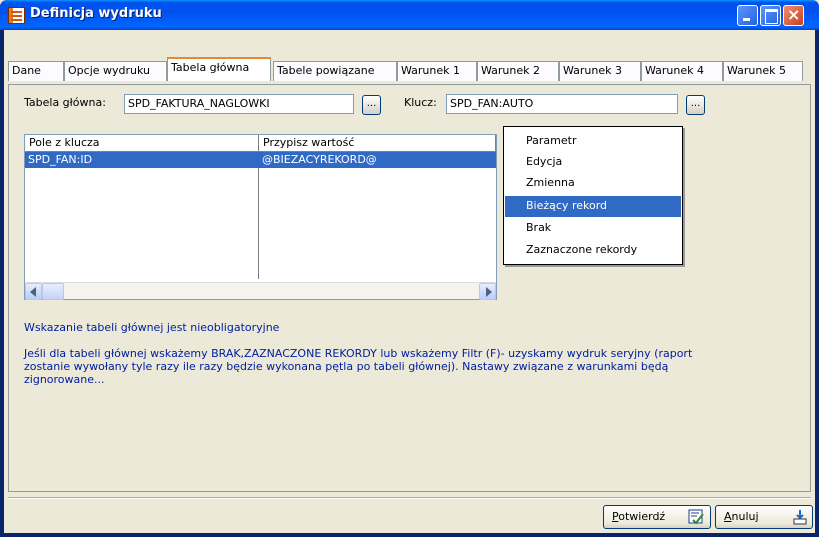 This screenshot has height=537, width=819. I want to click on chevron-right-icon, so click(489, 292).